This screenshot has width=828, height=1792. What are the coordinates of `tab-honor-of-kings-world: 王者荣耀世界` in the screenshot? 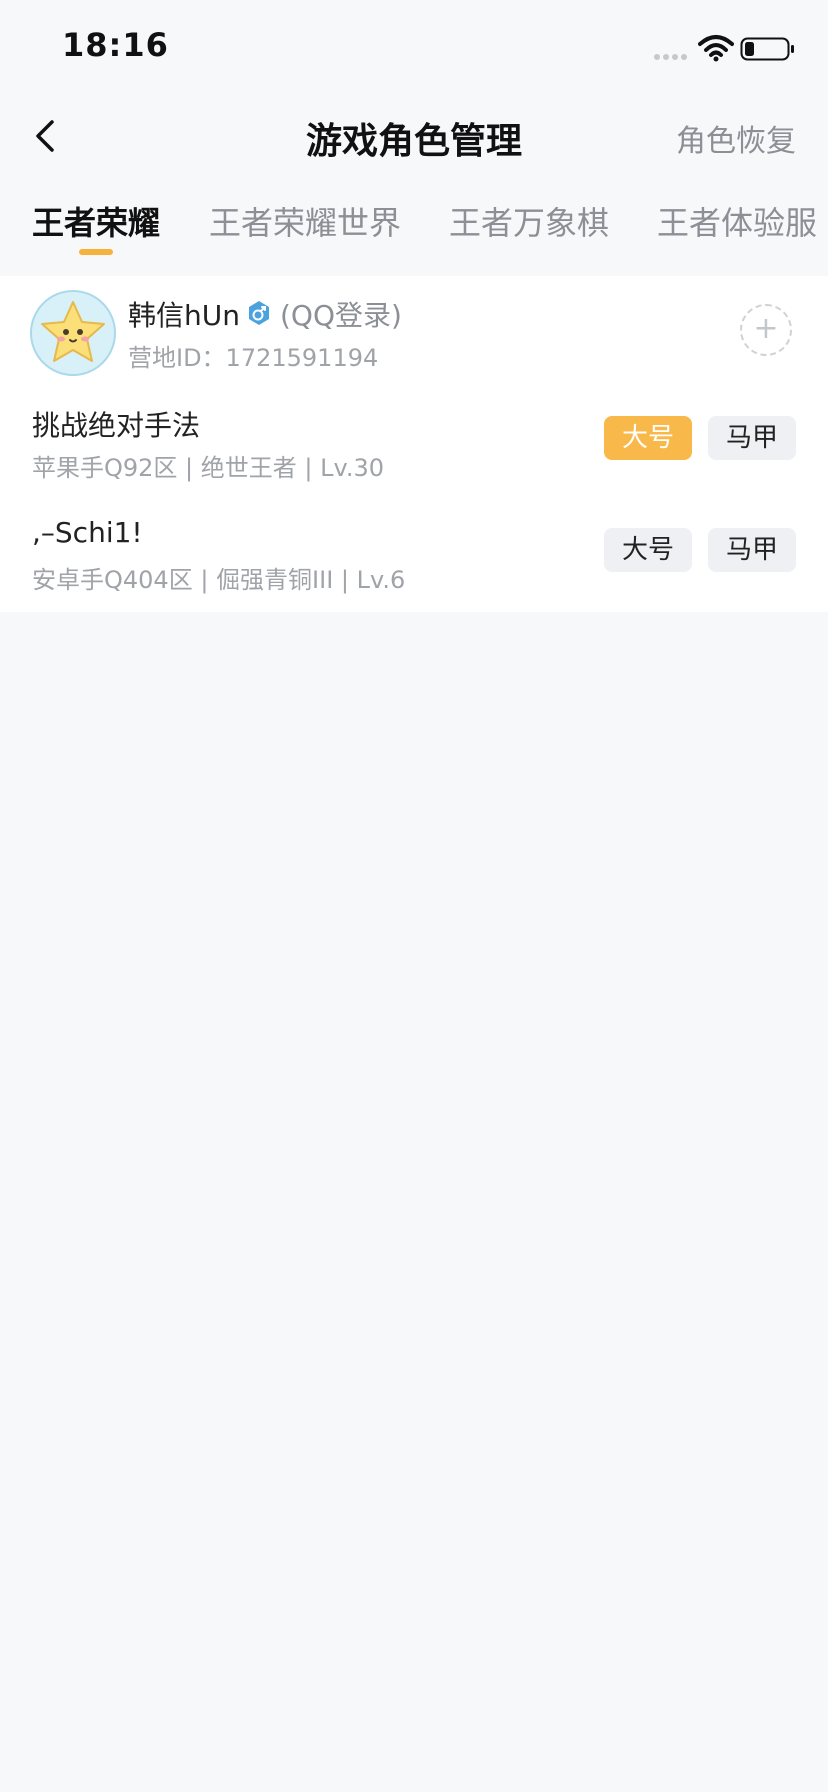 It's located at (305, 221).